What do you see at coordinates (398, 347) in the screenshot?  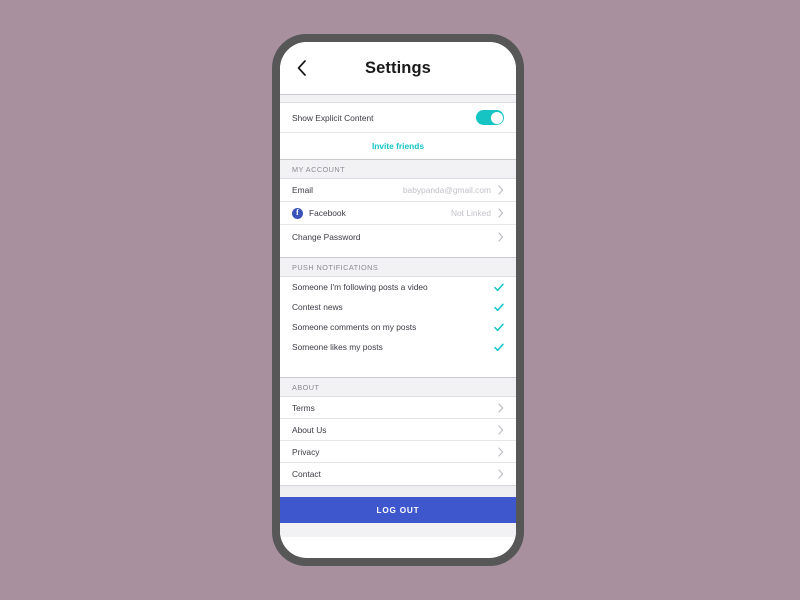 I see `row-notify-likes: Someone likes my posts` at bounding box center [398, 347].